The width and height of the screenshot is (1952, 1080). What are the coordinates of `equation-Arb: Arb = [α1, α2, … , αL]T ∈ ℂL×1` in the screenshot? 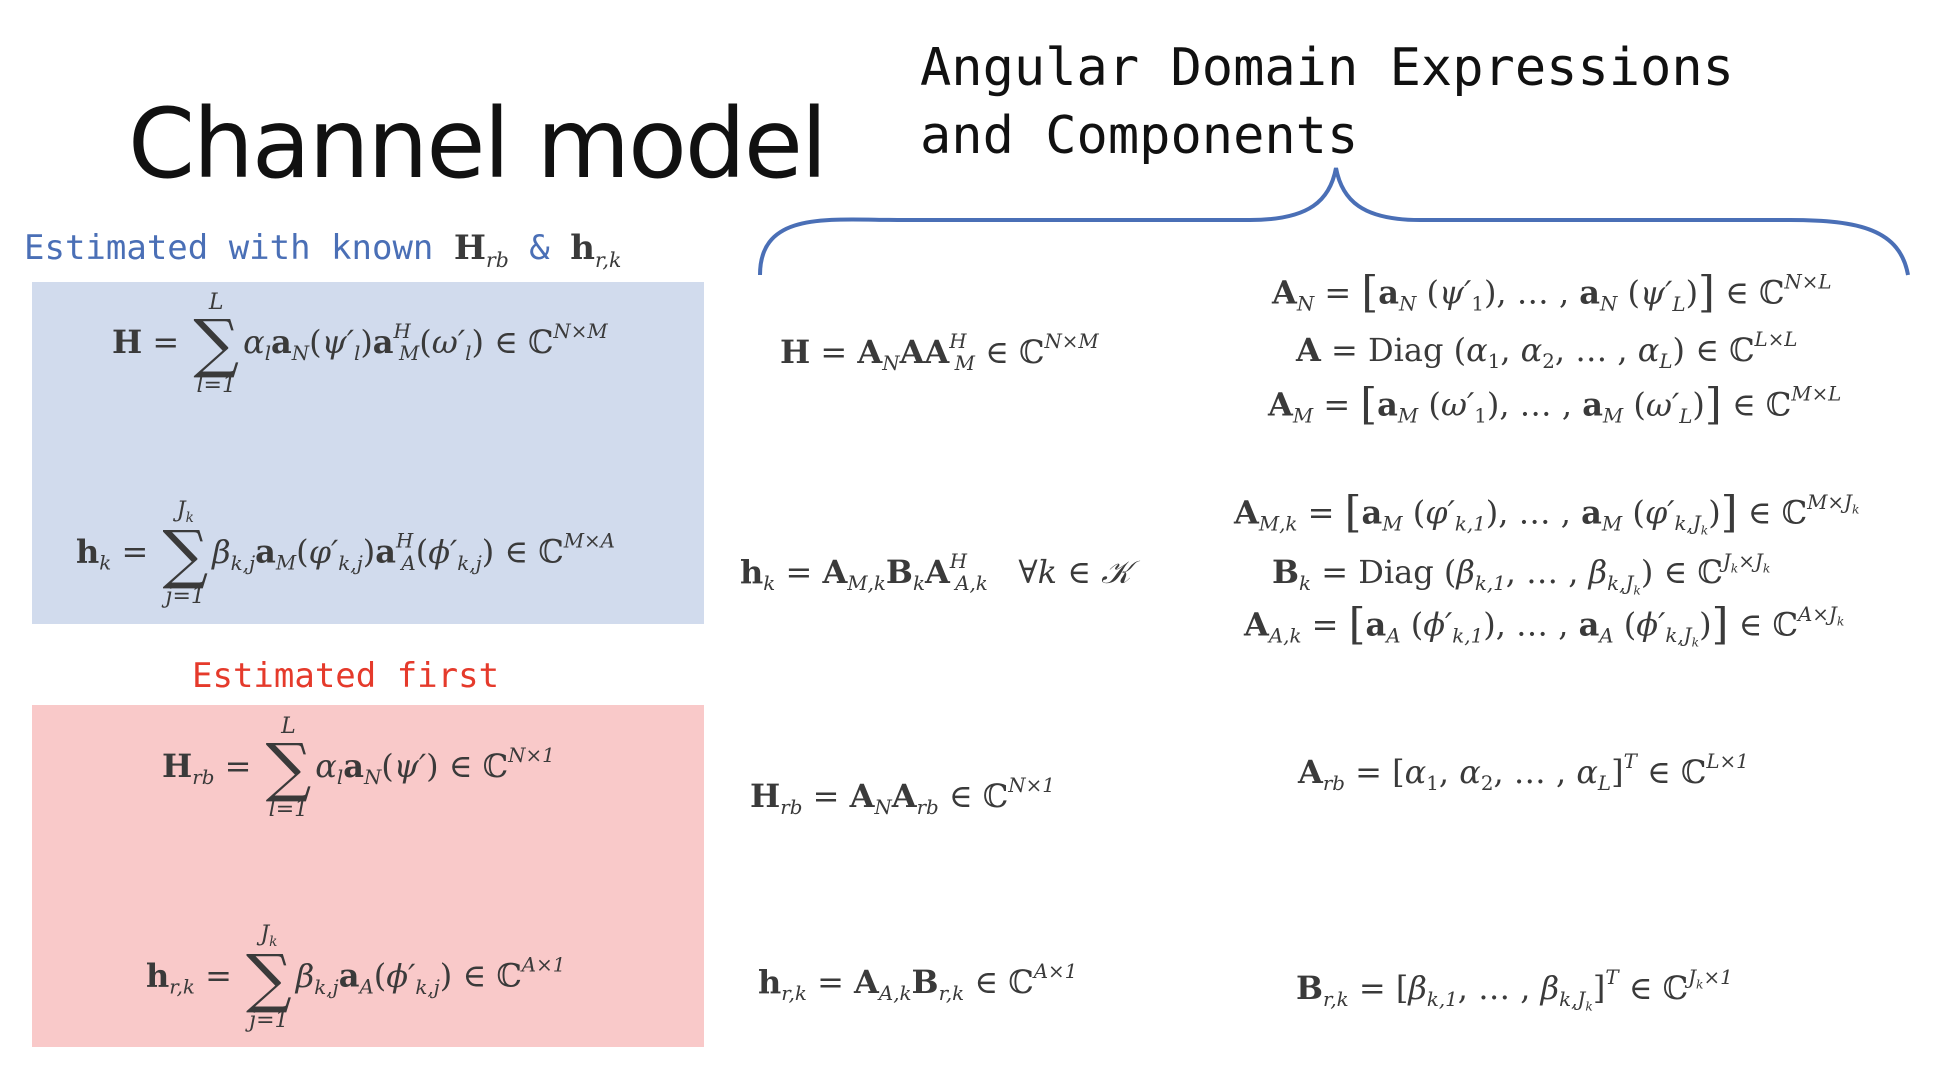 It's located at (1523, 772).